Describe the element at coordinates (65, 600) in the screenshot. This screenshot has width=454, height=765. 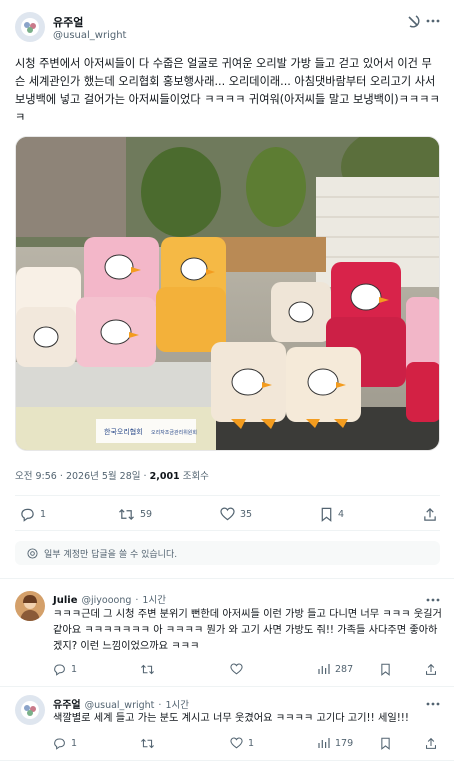
I see `reply-name: Julie` at that location.